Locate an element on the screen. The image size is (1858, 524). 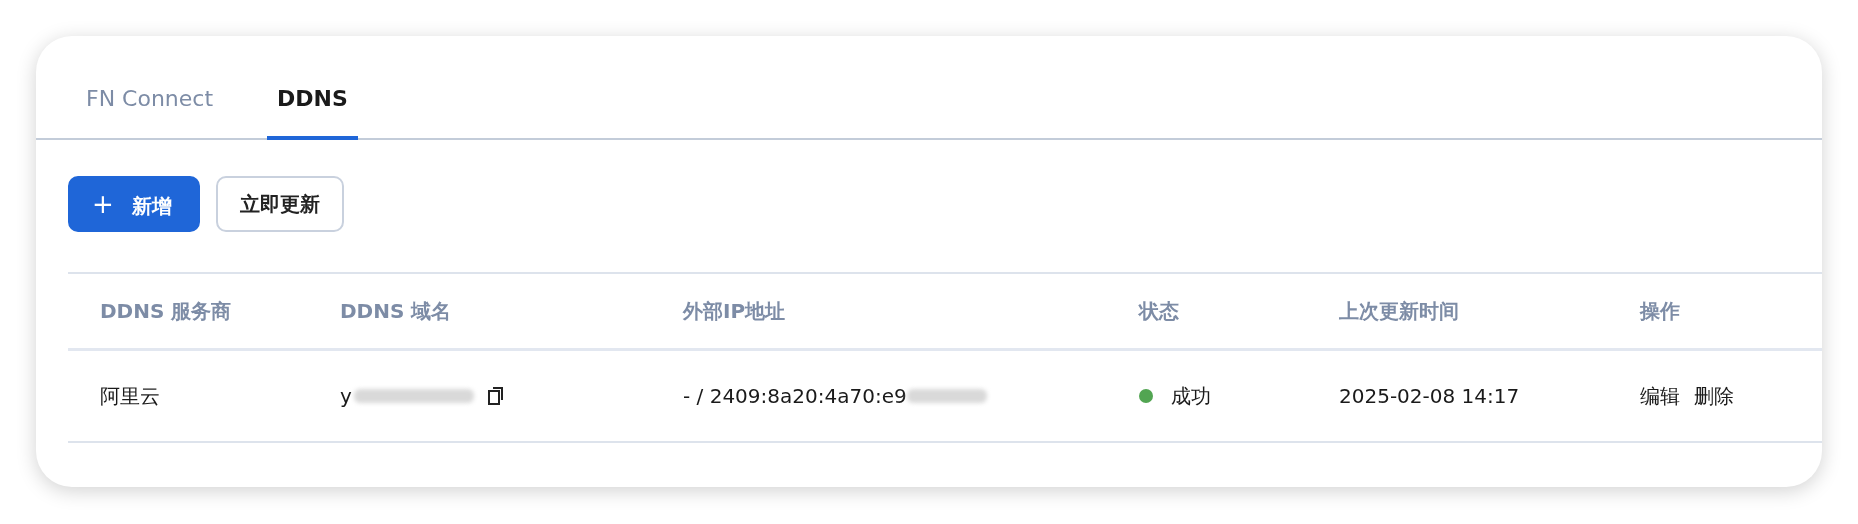
table-cell: 阿里云 is located at coordinates (130, 396).